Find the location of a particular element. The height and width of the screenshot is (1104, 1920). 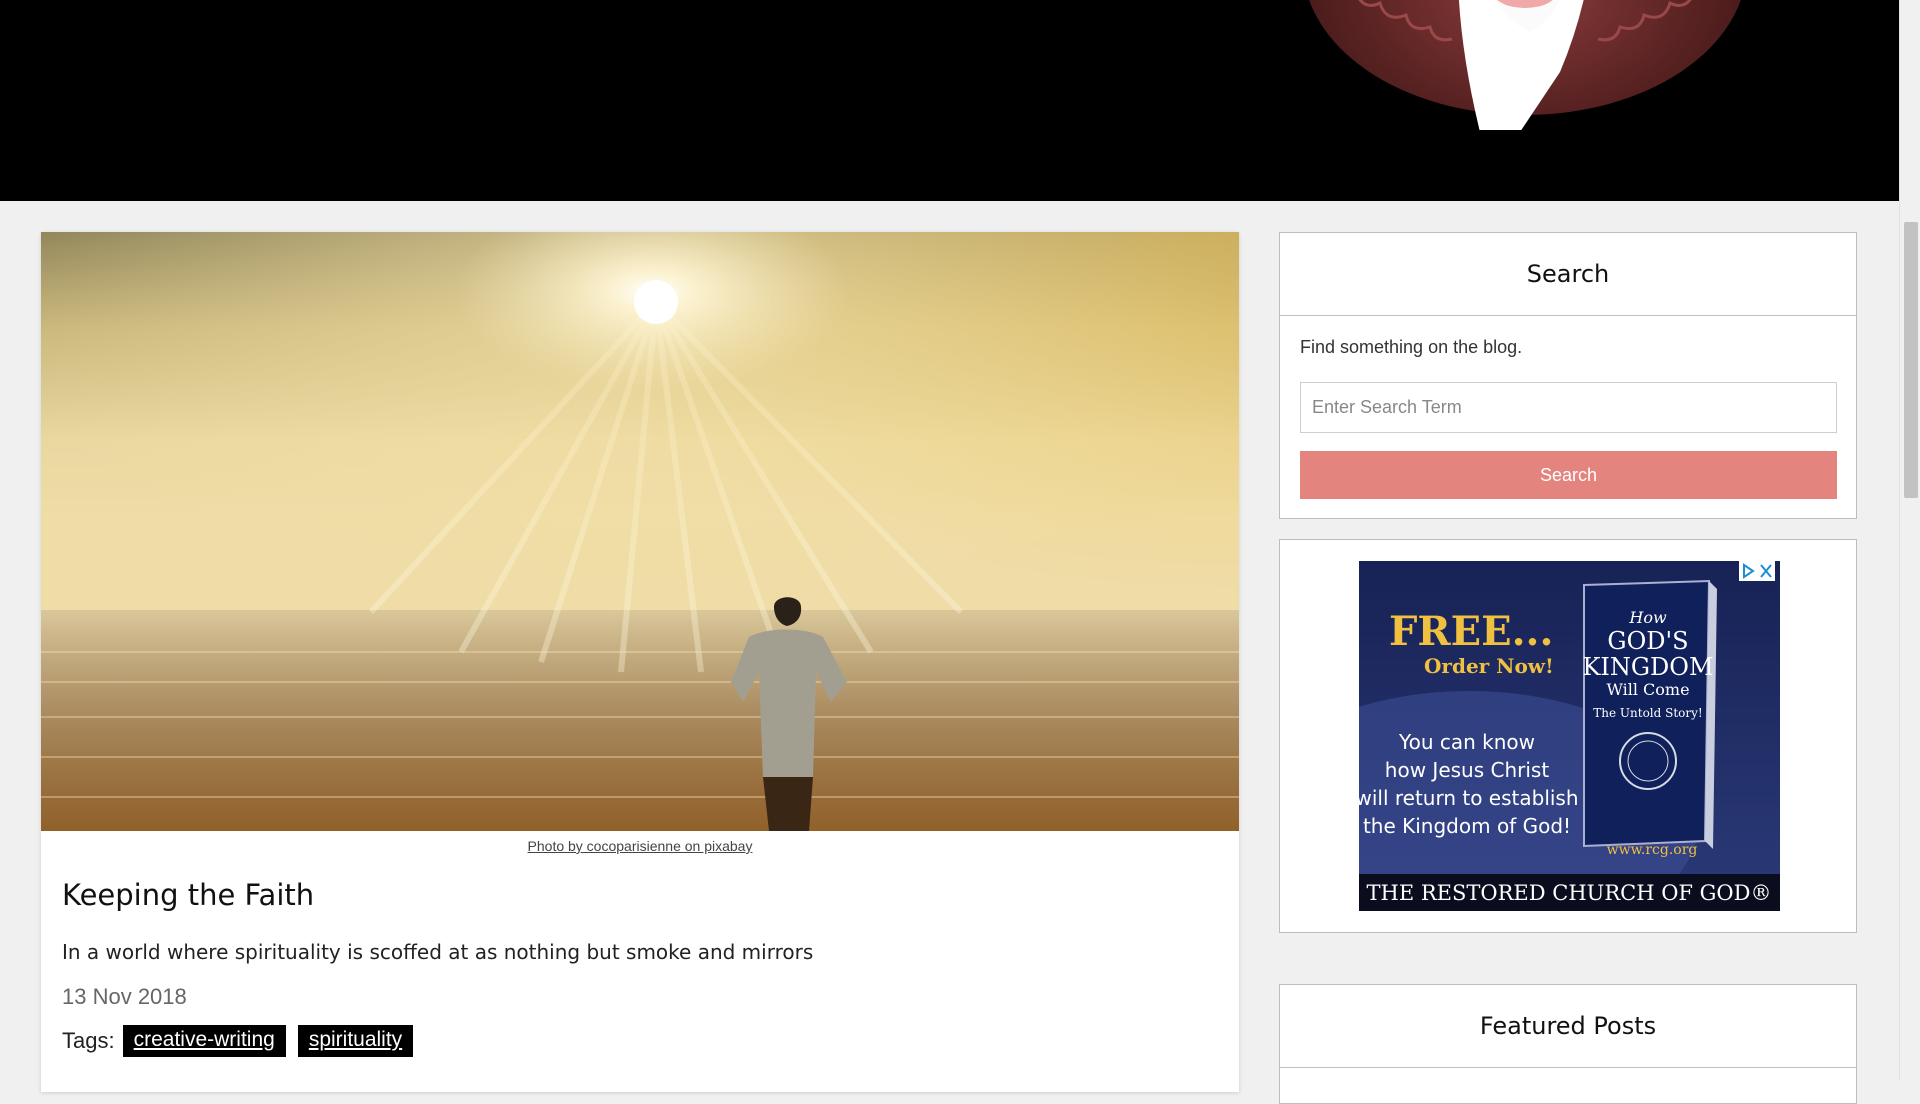

tag-spirituality: spirituality is located at coordinates (355, 1041).